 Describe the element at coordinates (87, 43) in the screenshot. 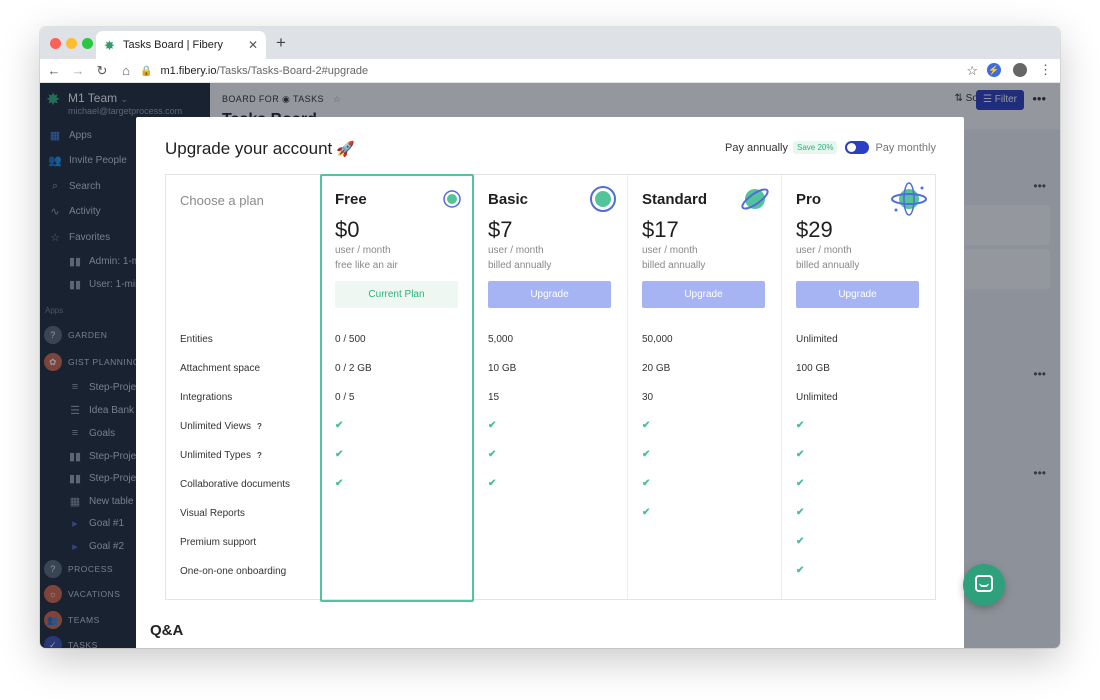

I see `maximize-window-button` at that location.